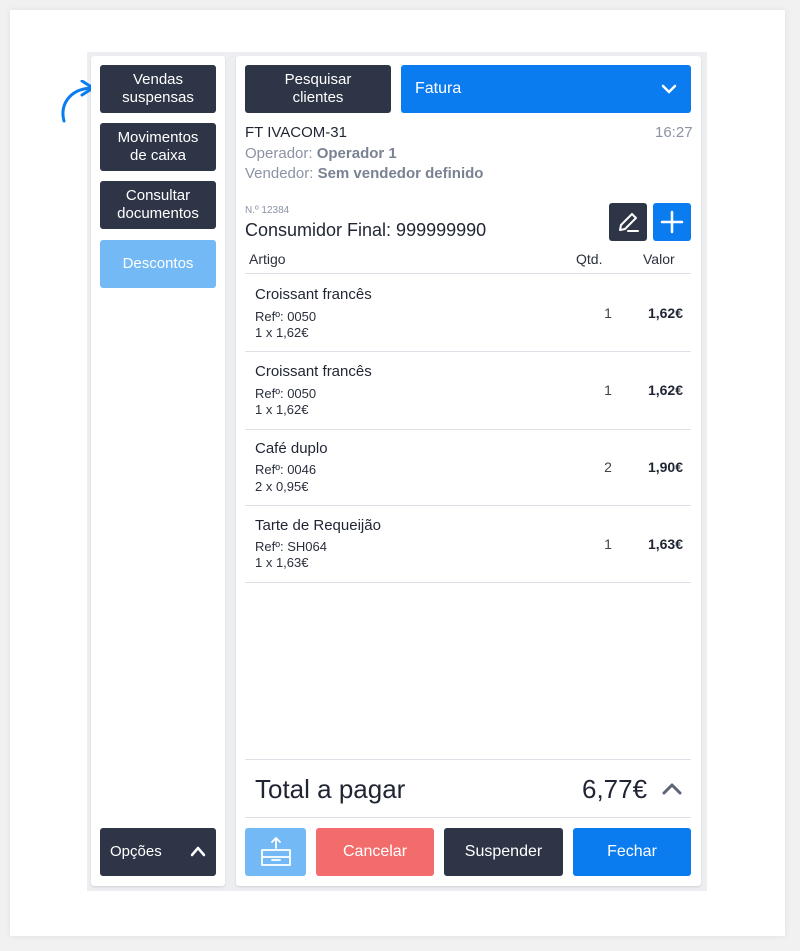 This screenshot has width=800, height=951. I want to click on column-header-article: Artigo, so click(267, 259).